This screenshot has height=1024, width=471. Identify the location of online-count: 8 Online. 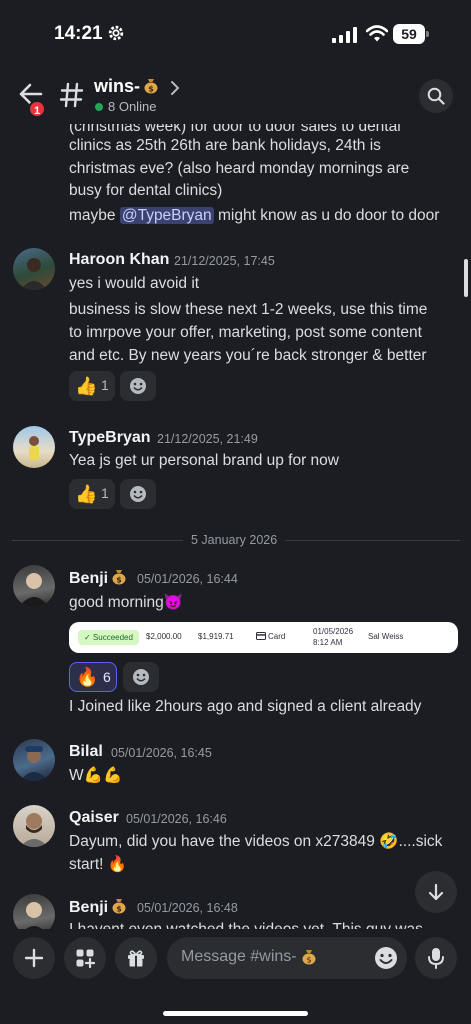
(132, 106).